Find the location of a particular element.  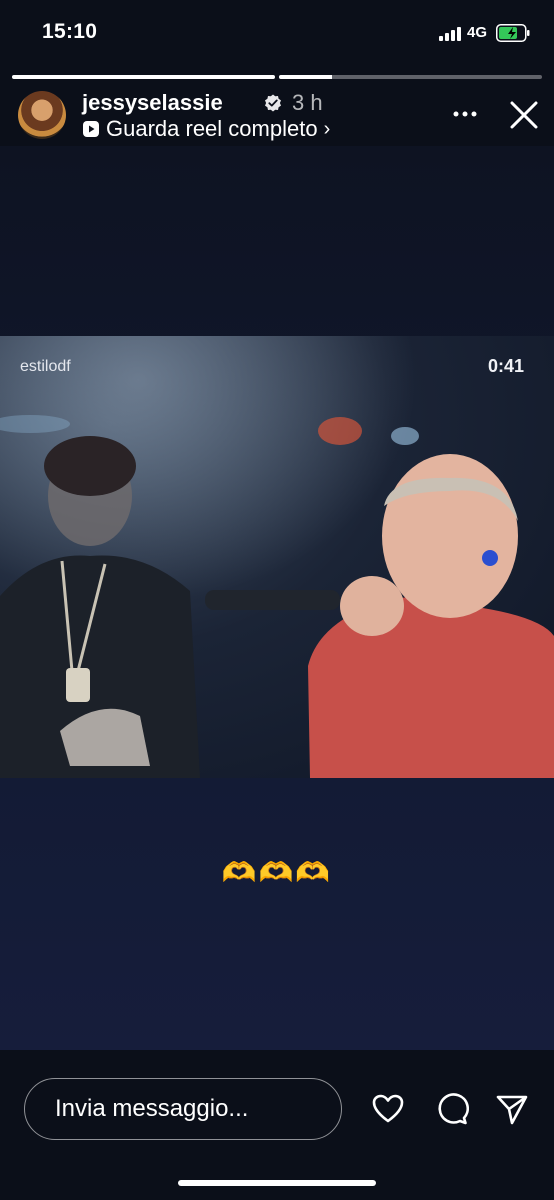

username: jessyselassie is located at coordinates (152, 103).